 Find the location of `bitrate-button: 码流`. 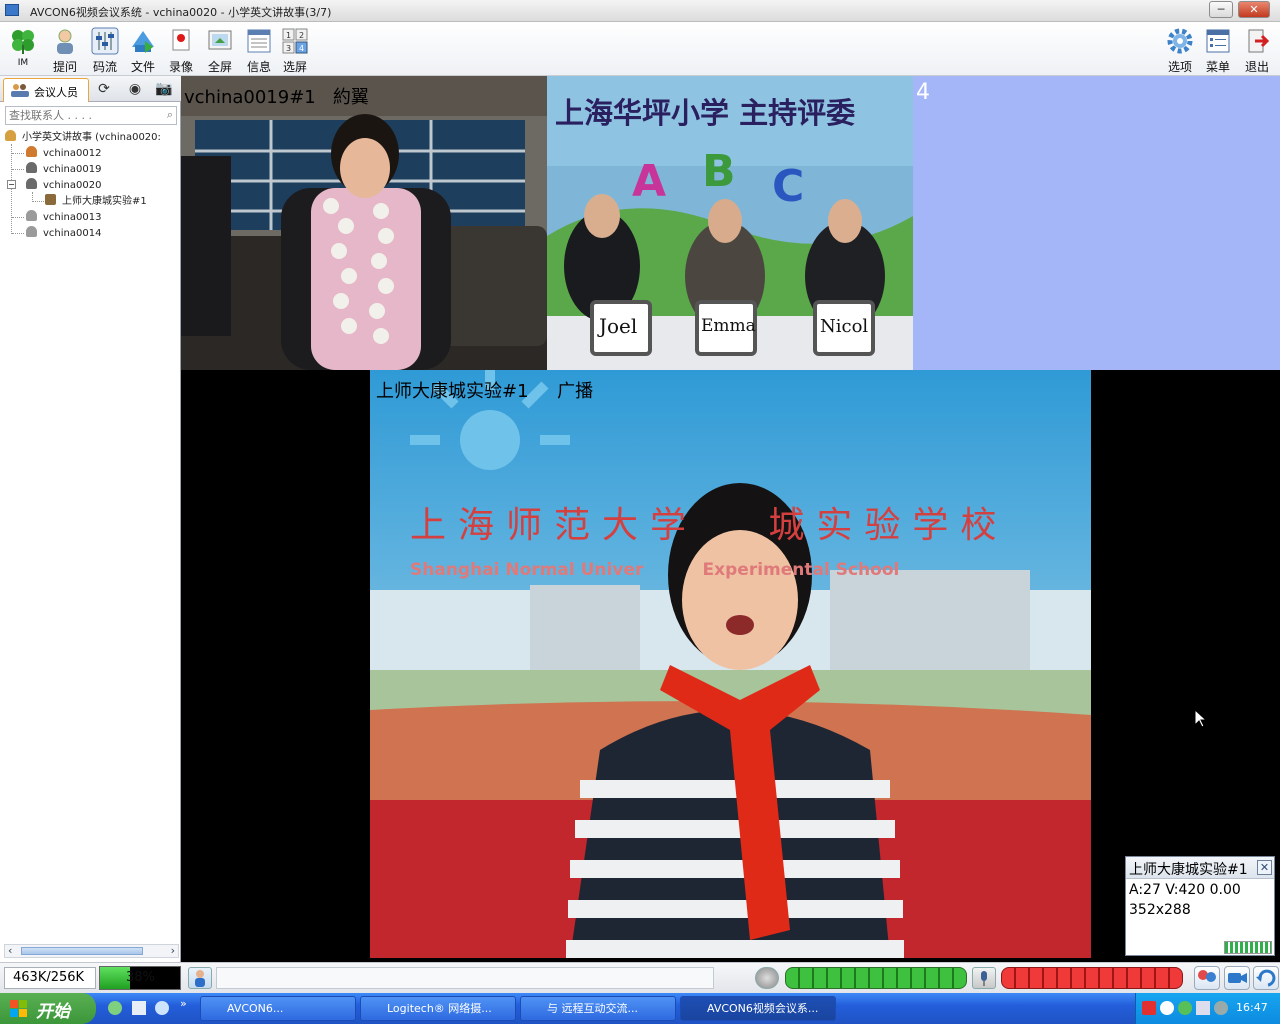

bitrate-button: 码流 is located at coordinates (105, 49).